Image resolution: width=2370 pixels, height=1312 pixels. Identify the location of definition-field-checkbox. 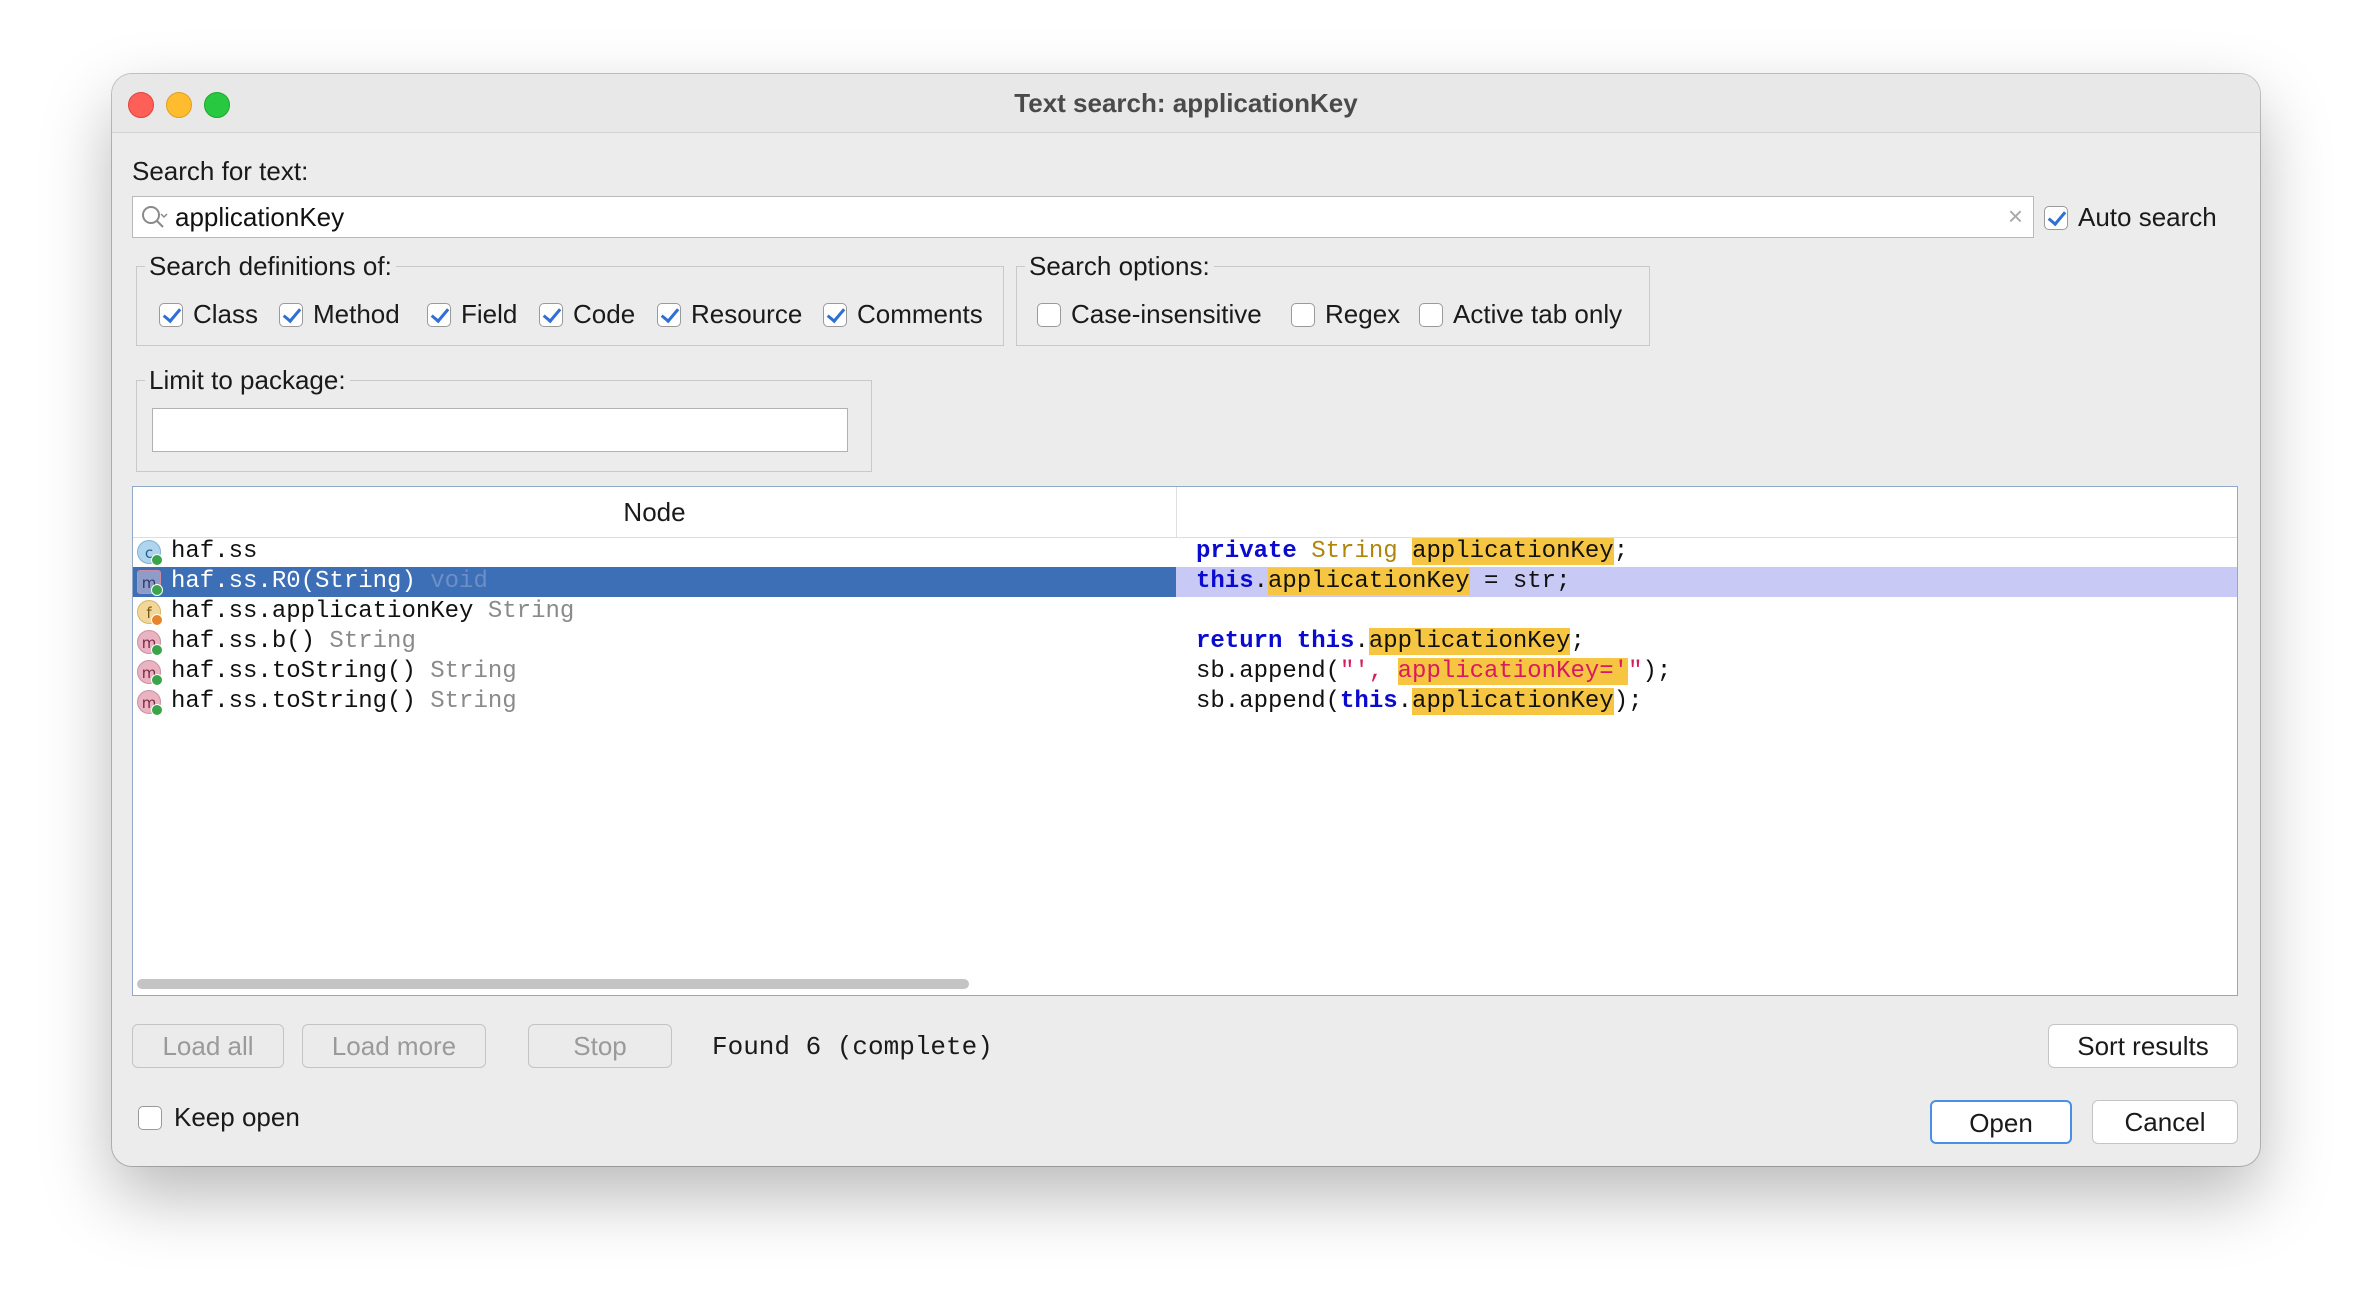
(439, 315).